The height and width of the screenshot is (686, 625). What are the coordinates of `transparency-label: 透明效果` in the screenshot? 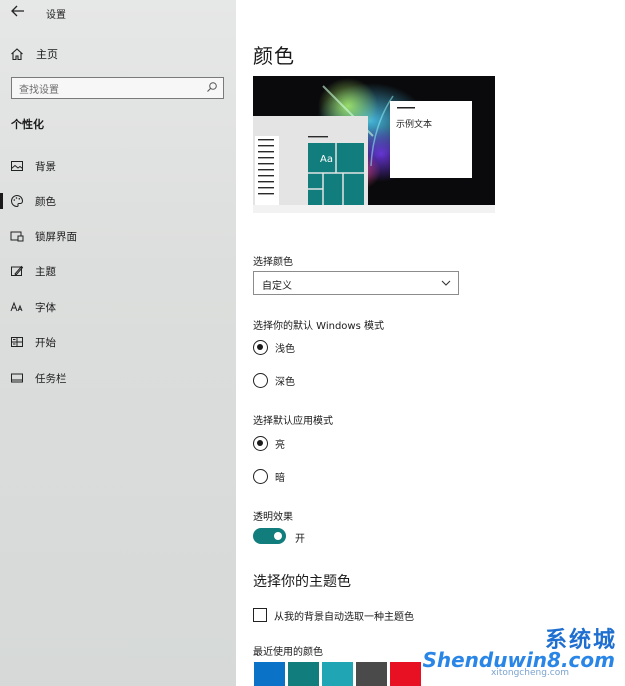 It's located at (273, 517).